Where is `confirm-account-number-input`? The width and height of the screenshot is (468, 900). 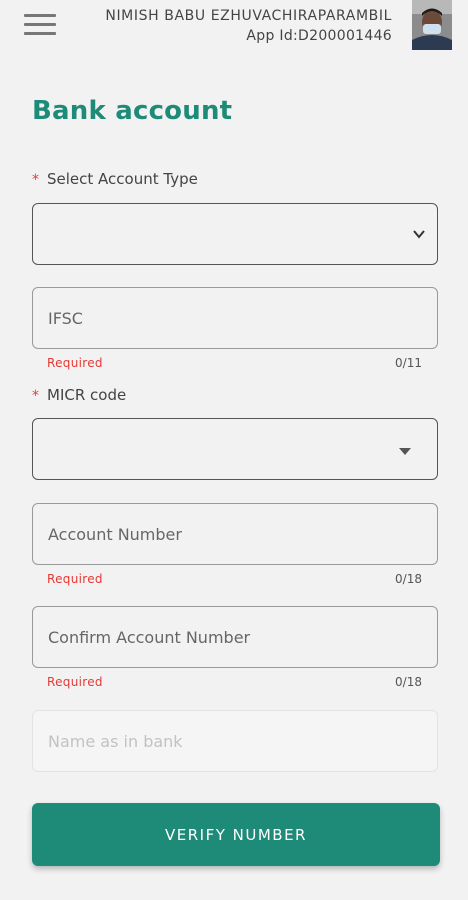 confirm-account-number-input is located at coordinates (235, 637).